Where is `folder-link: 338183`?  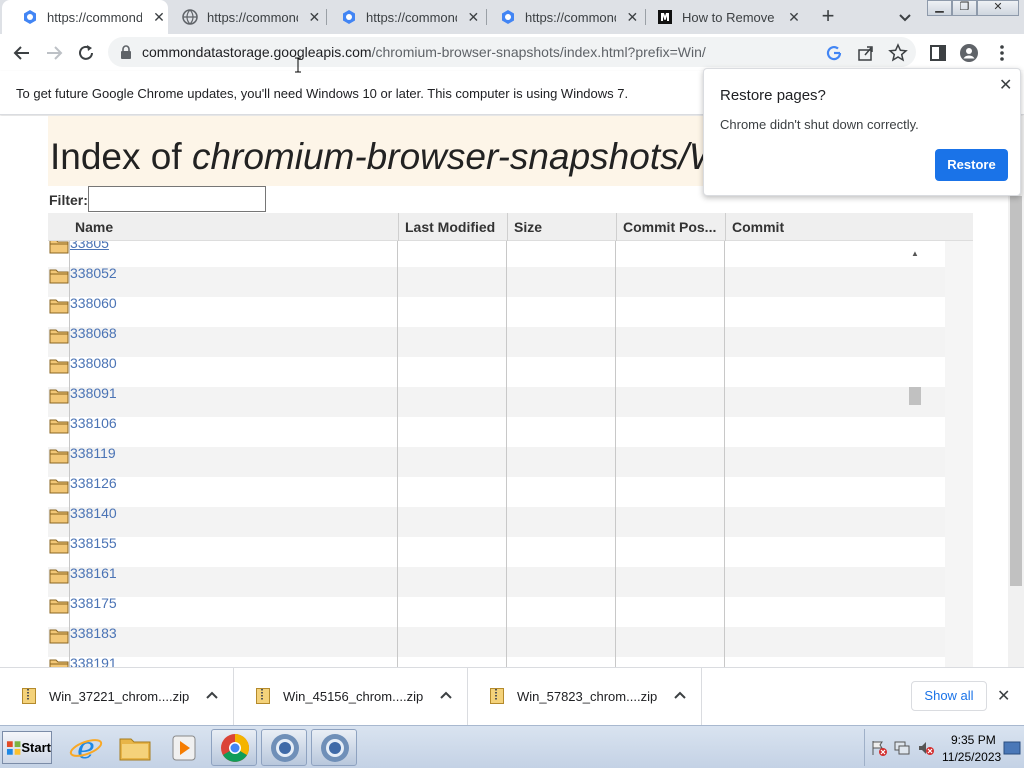
folder-link: 338183 is located at coordinates (93, 633).